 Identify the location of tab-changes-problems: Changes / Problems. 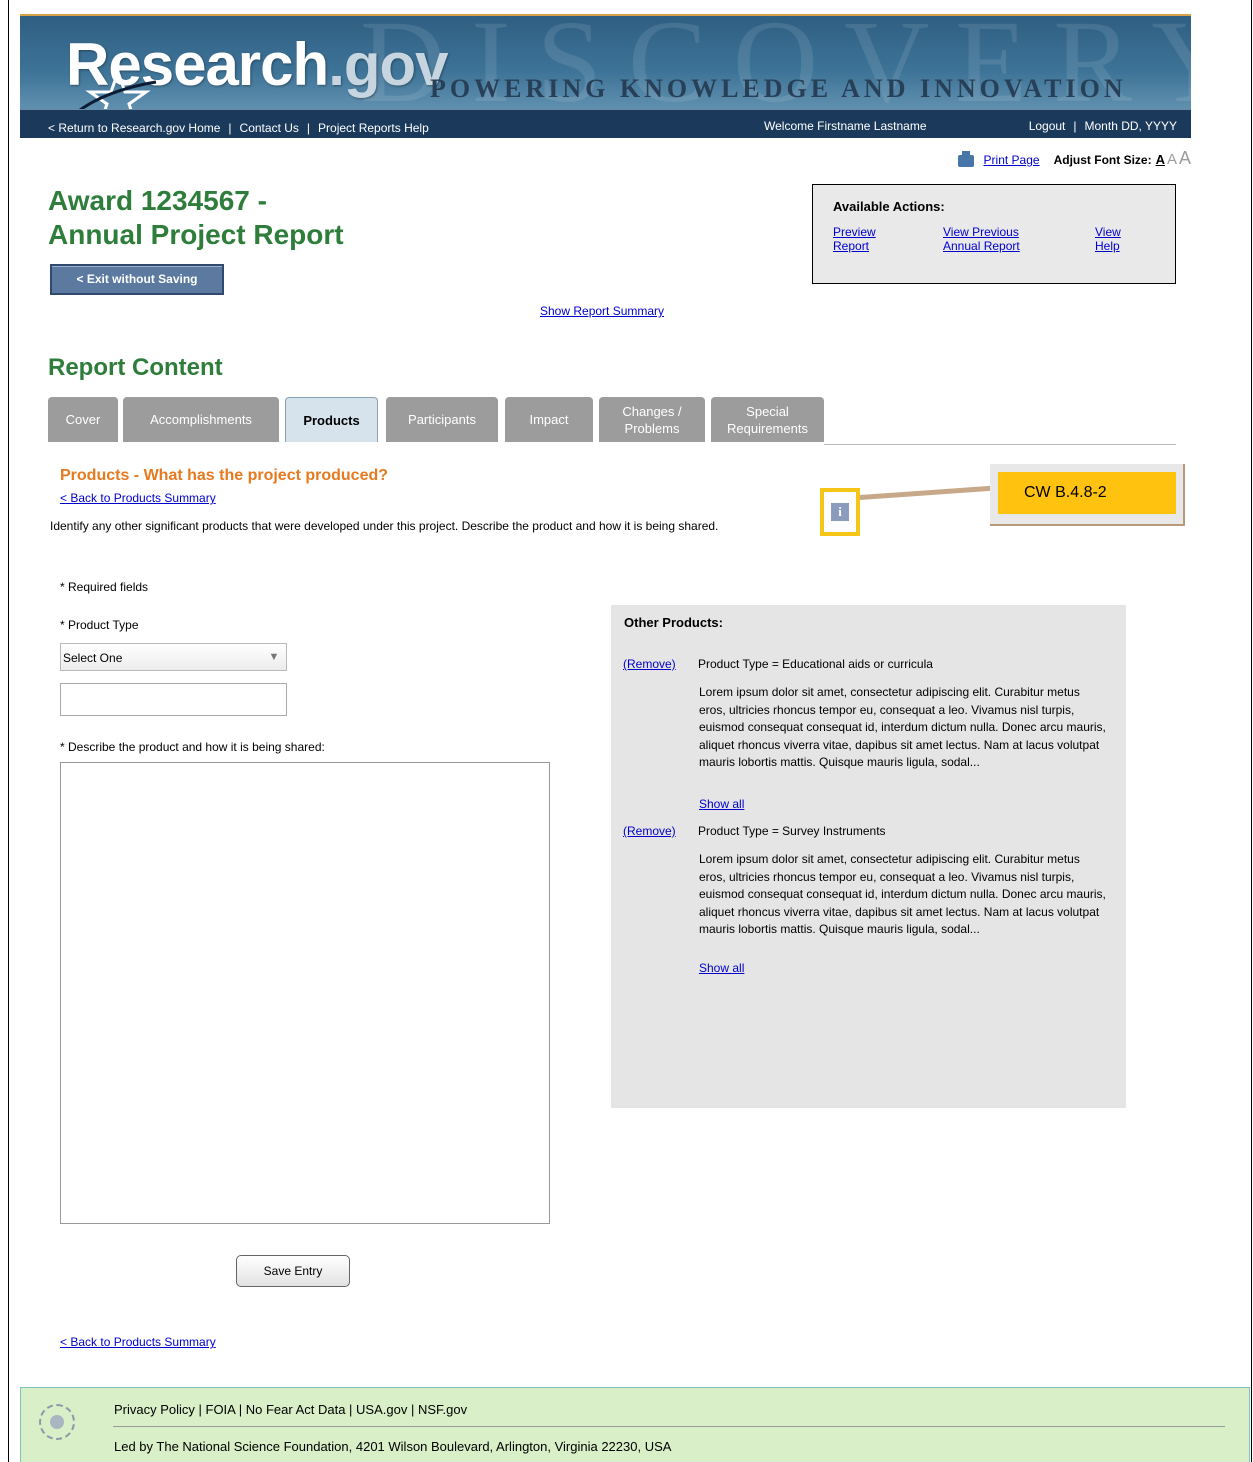
(652, 419).